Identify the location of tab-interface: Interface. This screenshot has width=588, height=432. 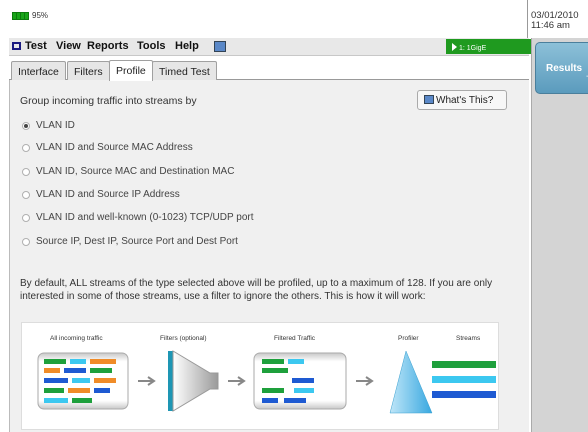
(38, 70).